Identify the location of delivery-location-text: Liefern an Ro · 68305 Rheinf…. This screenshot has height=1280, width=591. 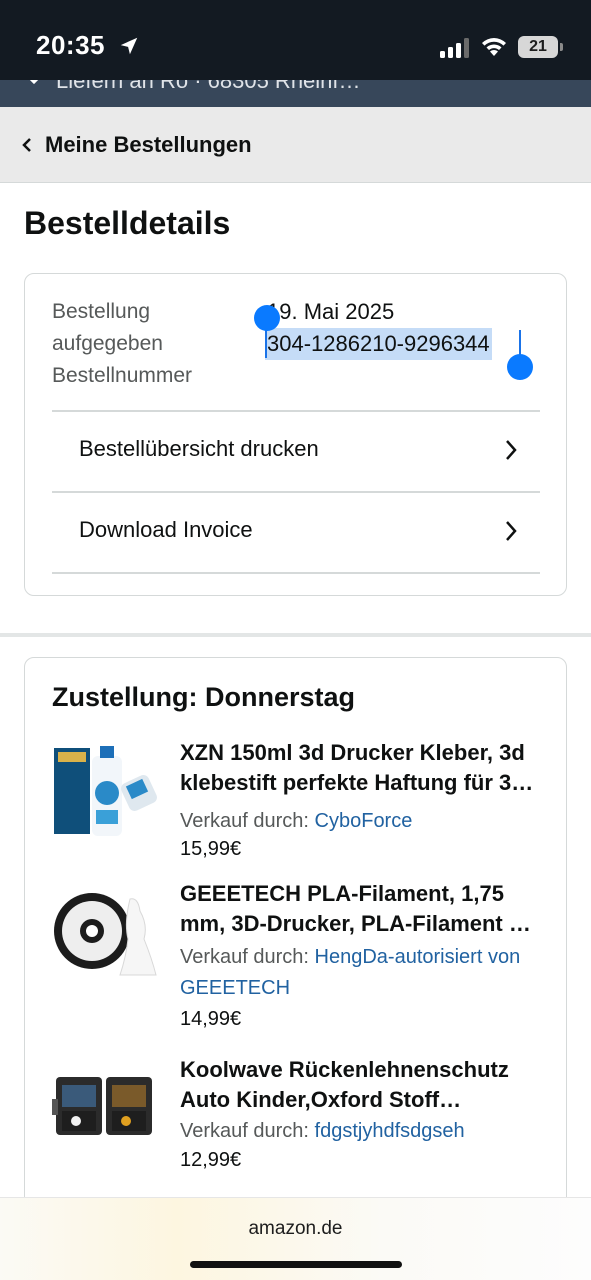
(208, 86).